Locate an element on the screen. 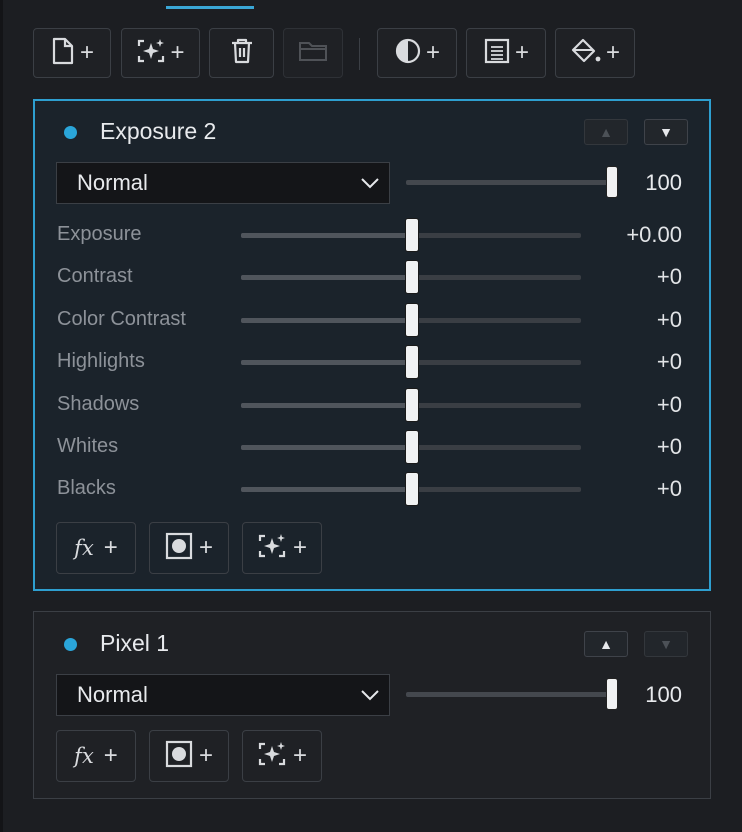 The image size is (742, 832). adjustment-label: Color Contrast is located at coordinates (121, 318).